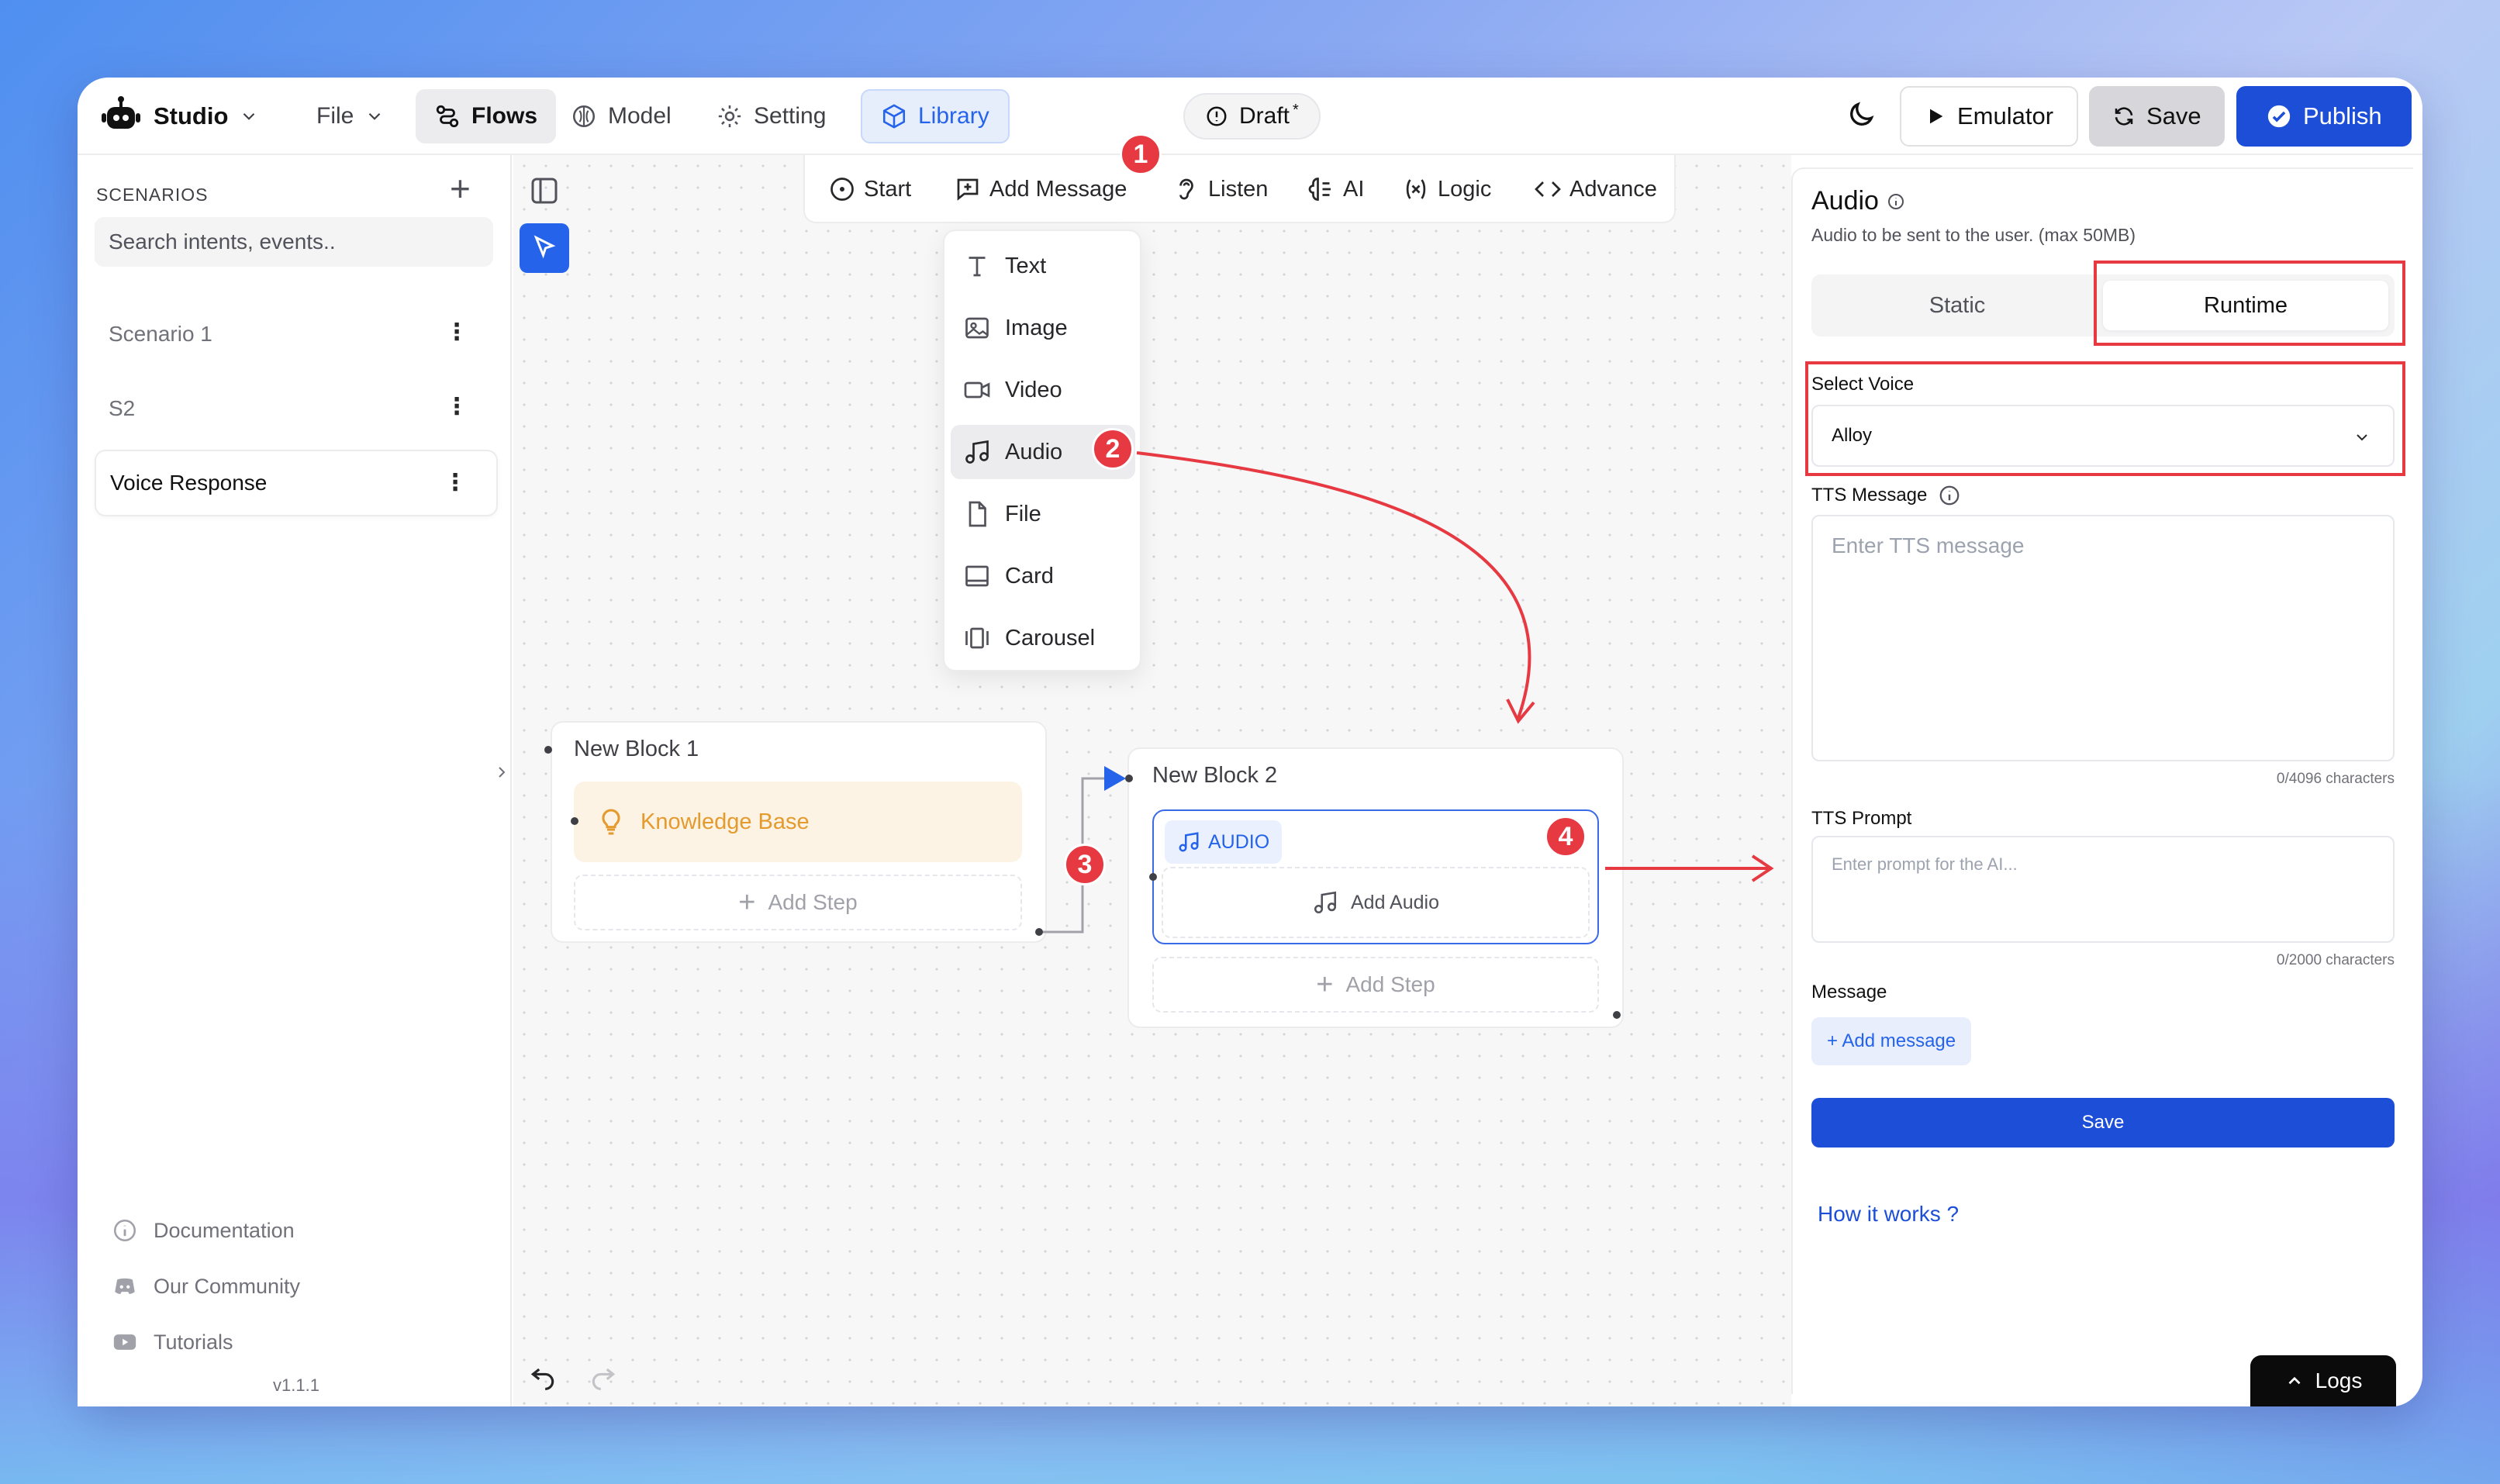 The height and width of the screenshot is (1484, 2500). Describe the element at coordinates (1957, 305) in the screenshot. I see `tab-static: Static` at that location.